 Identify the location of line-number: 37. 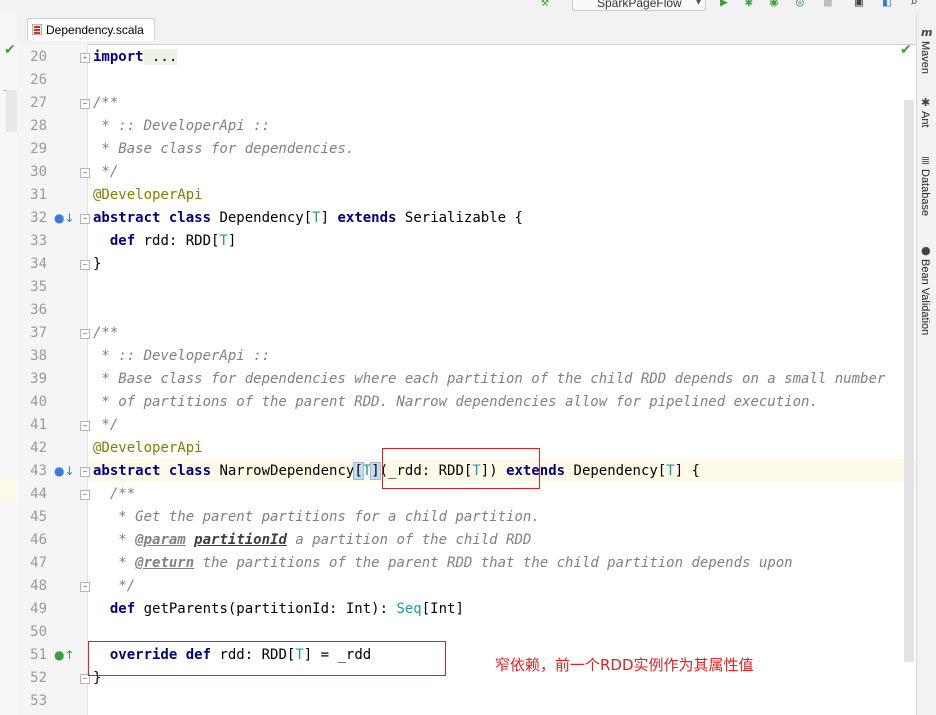
(38, 333).